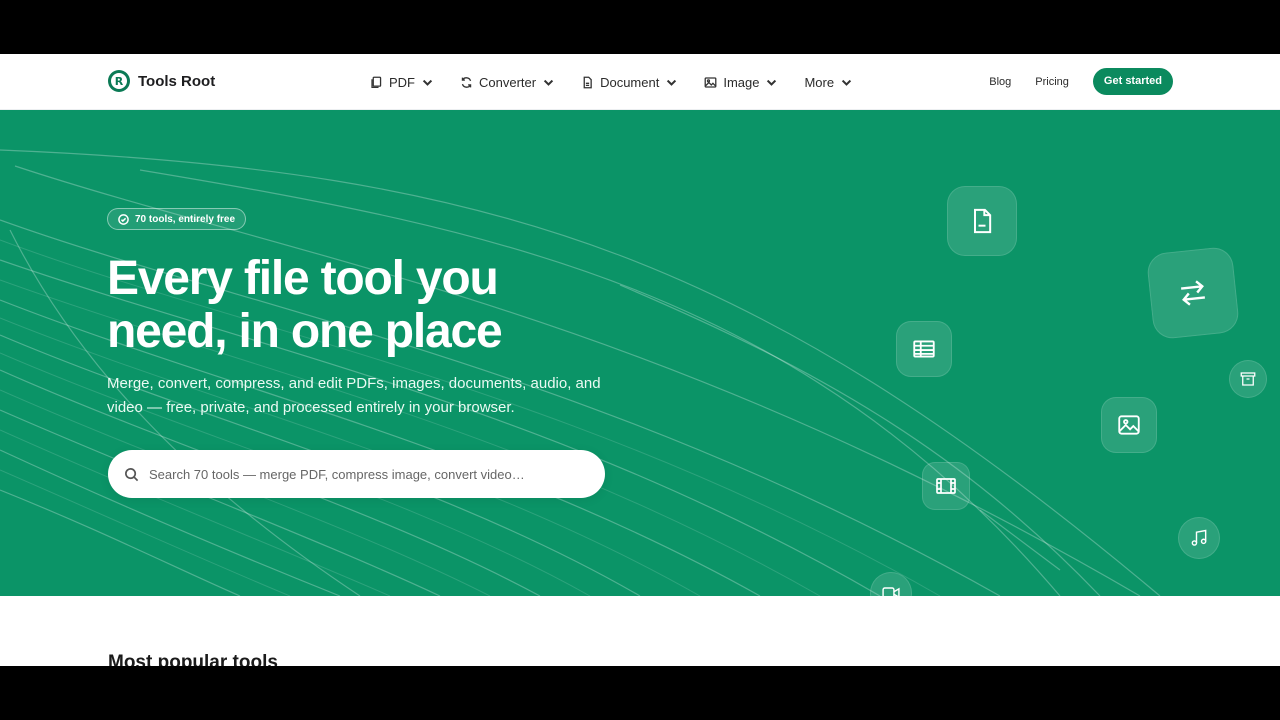 Image resolution: width=1280 pixels, height=720 pixels. I want to click on logo-link: R Tools Root, so click(161, 81).